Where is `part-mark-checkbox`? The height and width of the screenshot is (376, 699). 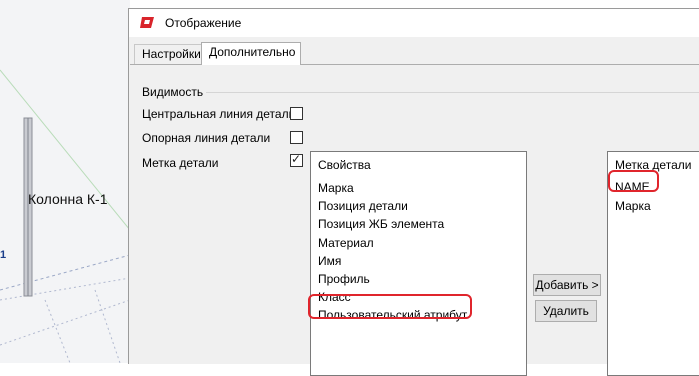
part-mark-checkbox is located at coordinates (296, 159).